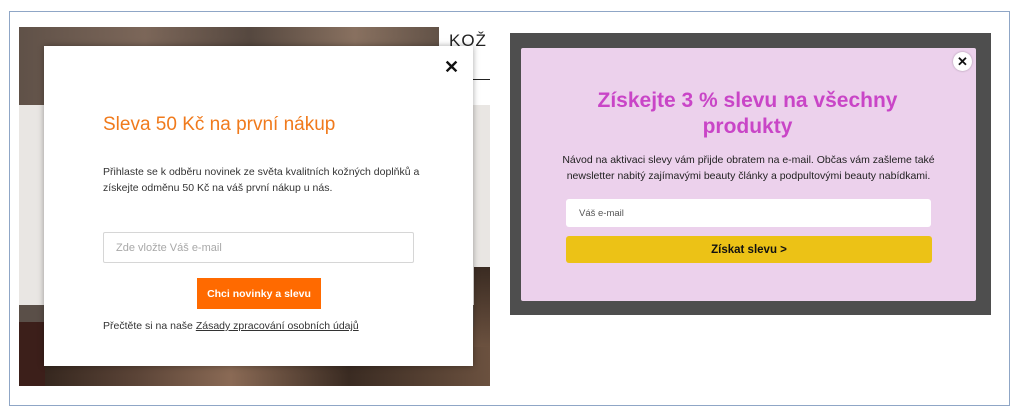  I want to click on subscribe-button: Chci novinky a slevu, so click(259, 293).